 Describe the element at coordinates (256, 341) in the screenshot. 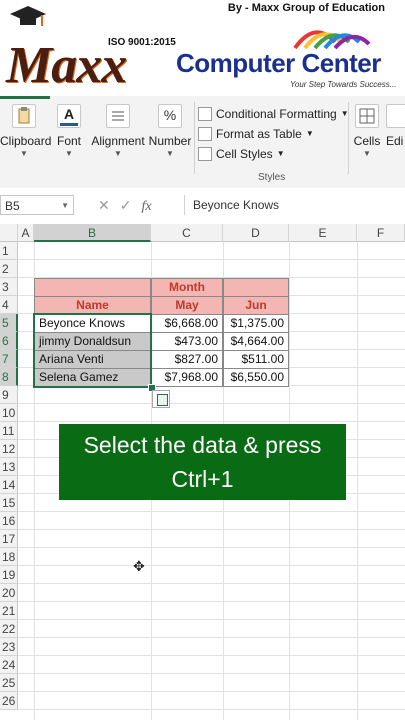

I see `jun-cell: $4,664.00` at that location.